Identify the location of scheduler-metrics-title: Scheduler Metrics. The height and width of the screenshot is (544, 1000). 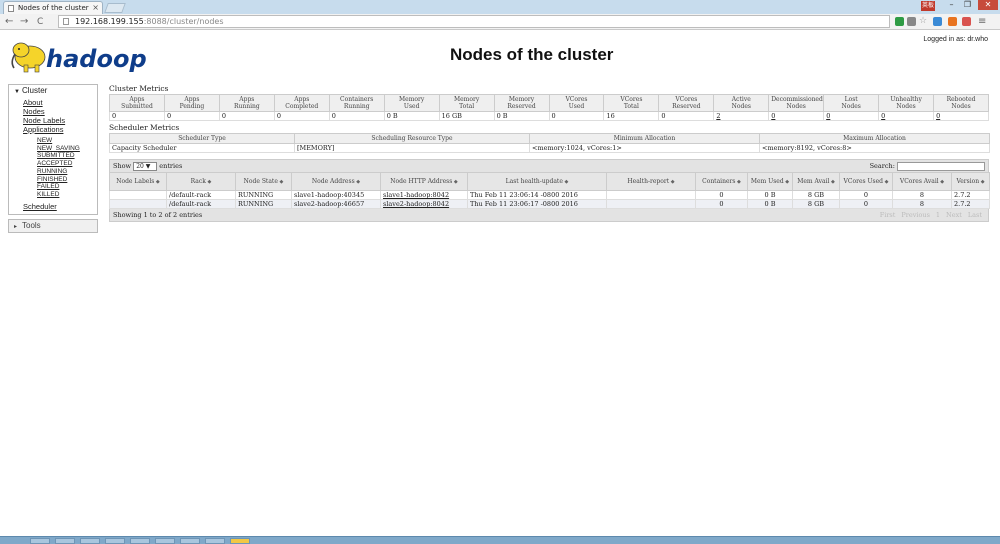
(144, 127).